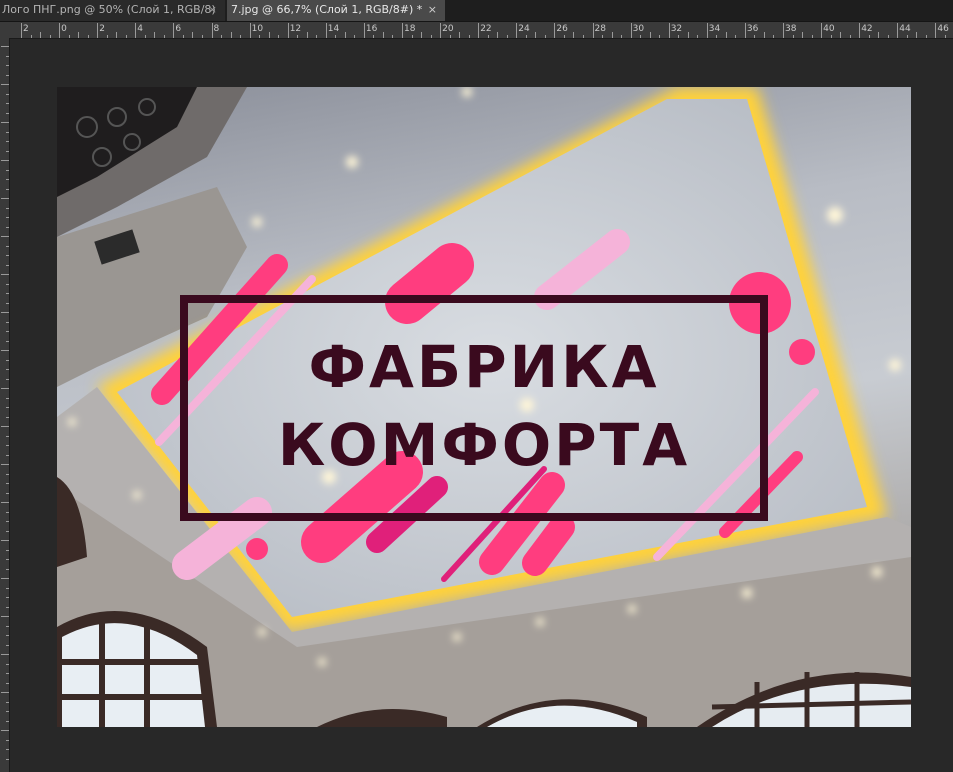 Image resolution: width=953 pixels, height=772 pixels. I want to click on tab-label: 7.jpg @ 66,7% (Слой 1, RGB/8#) *, so click(327, 9).